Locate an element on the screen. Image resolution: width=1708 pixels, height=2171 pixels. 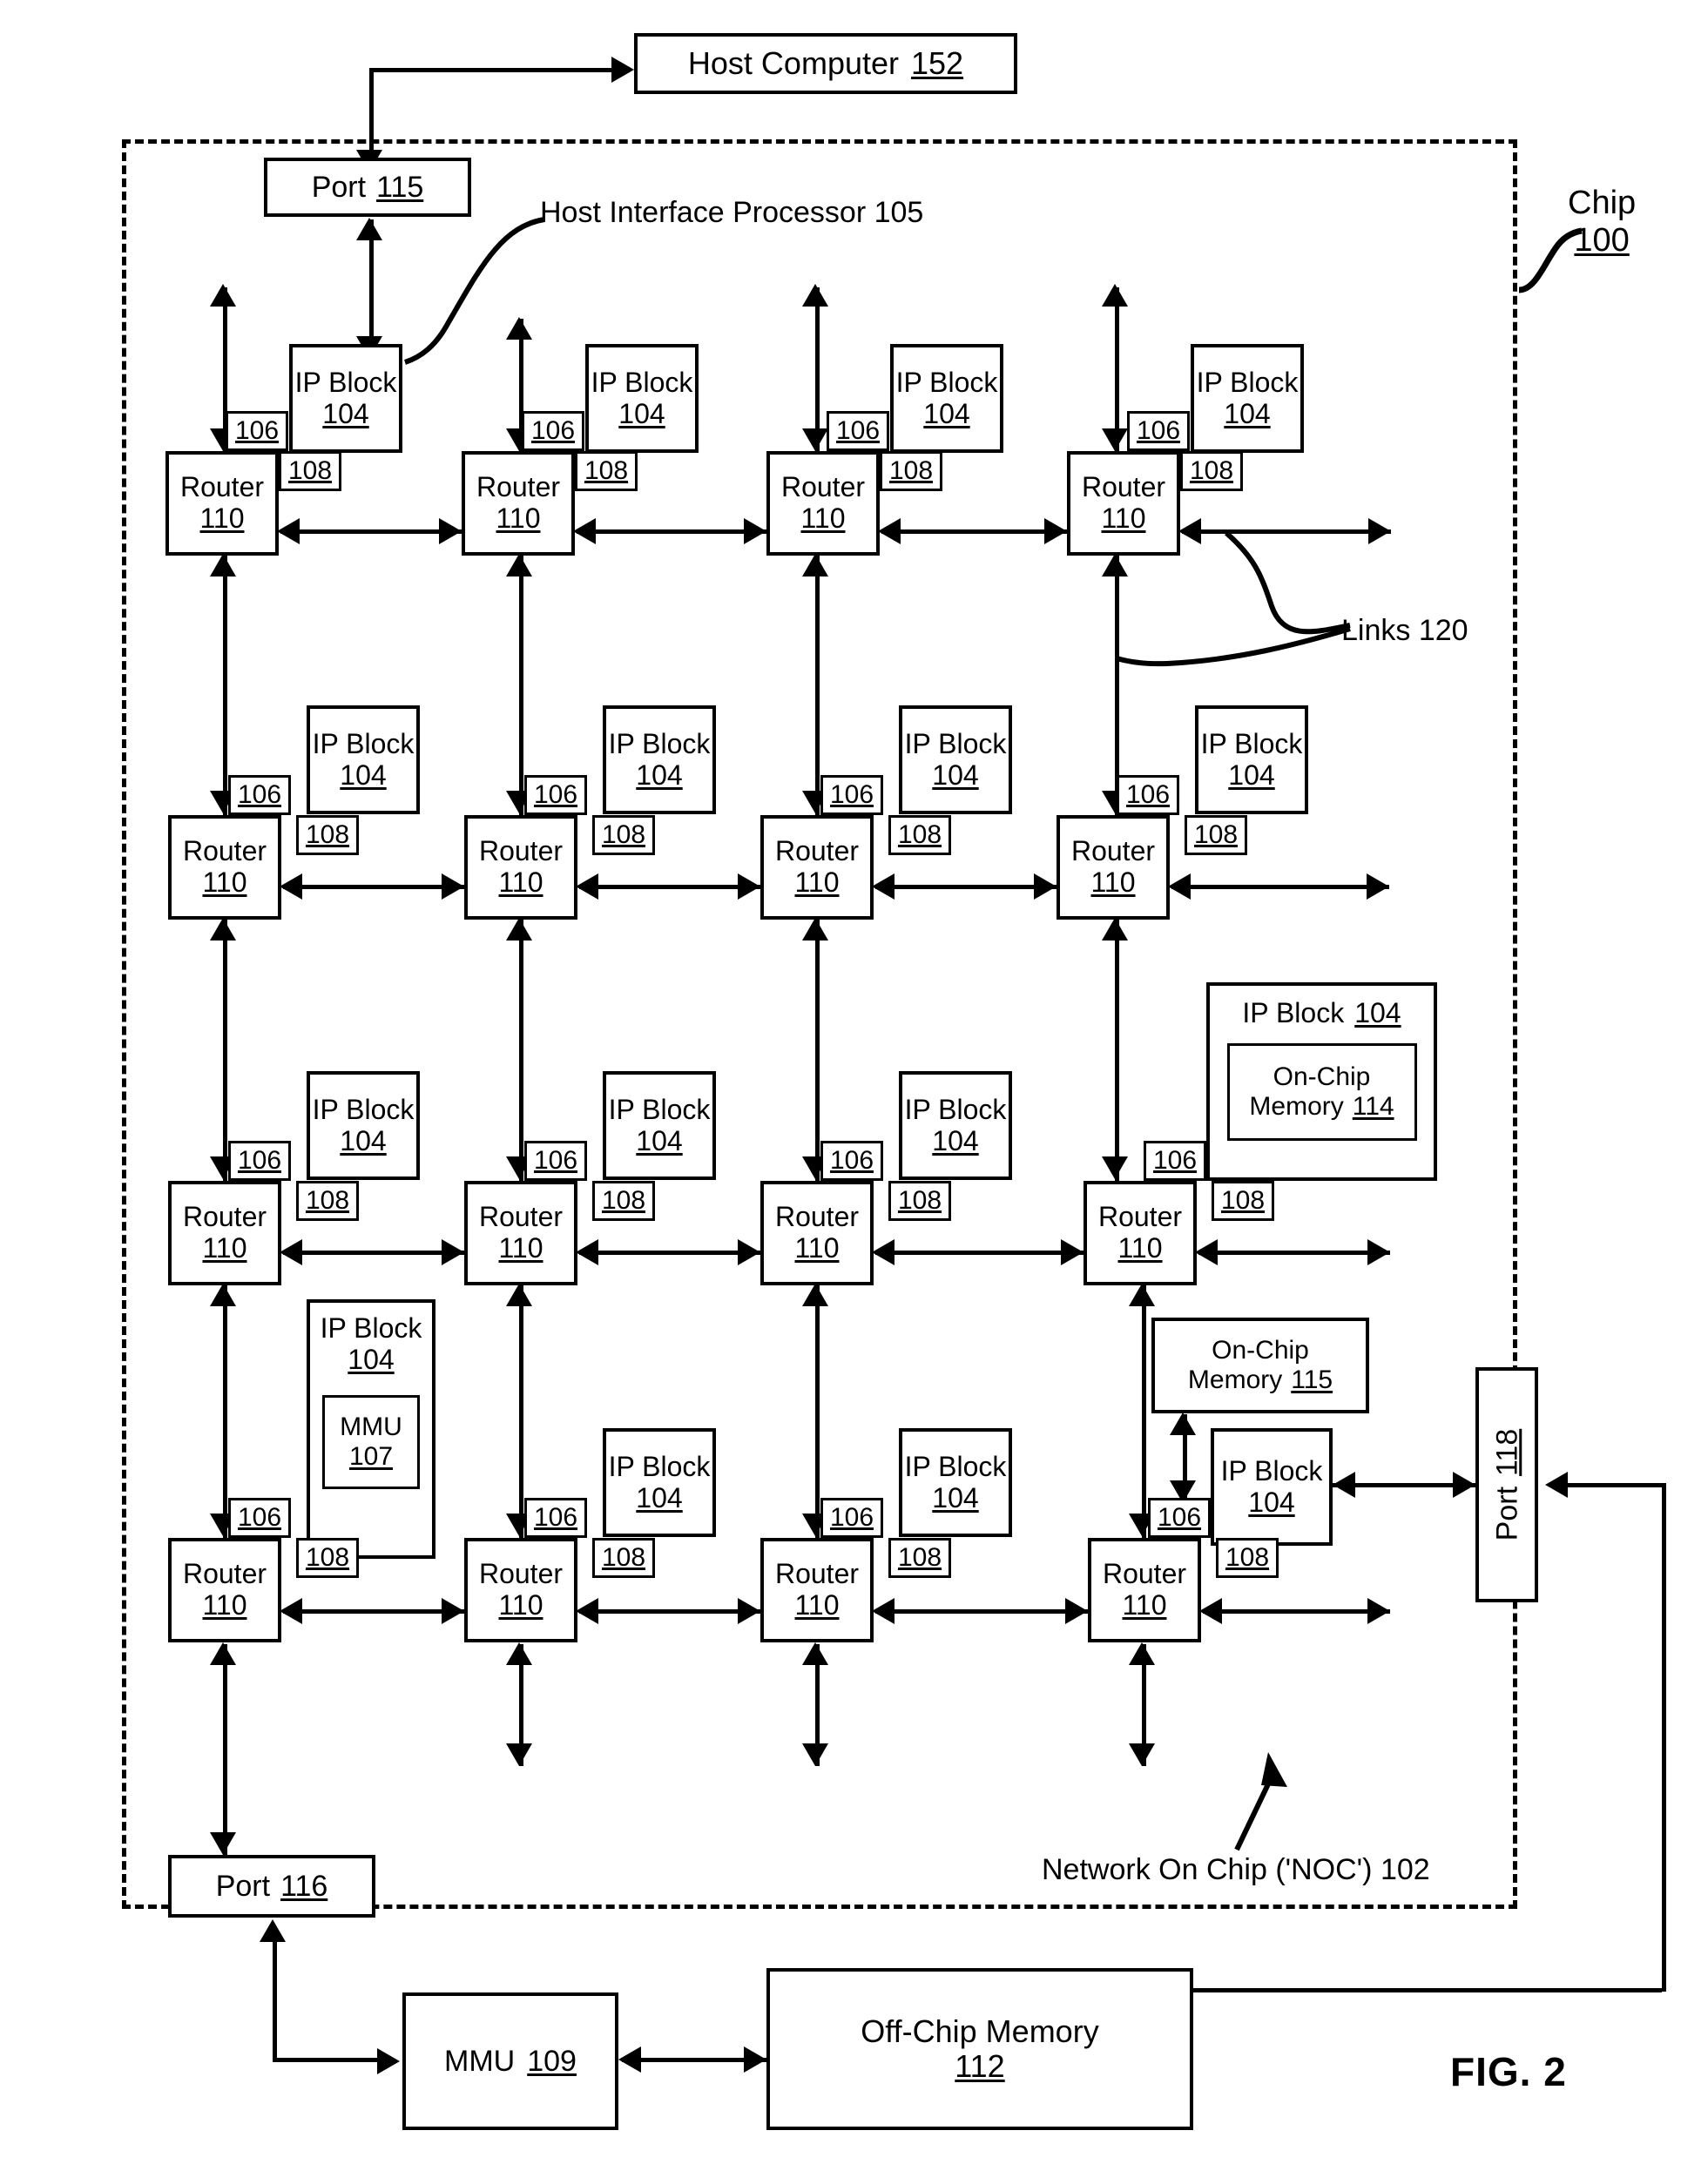
ip-block-r1c2: IP Block 104 is located at coordinates (955, 759).